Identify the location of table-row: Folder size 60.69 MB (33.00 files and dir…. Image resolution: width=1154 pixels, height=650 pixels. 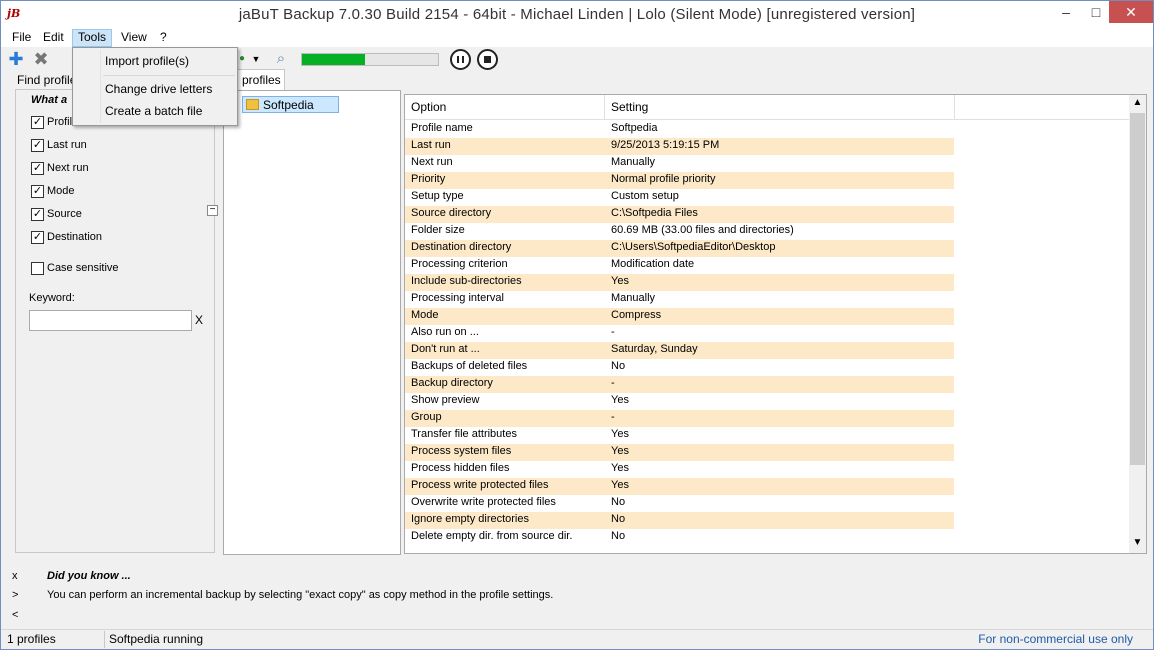
(679, 231).